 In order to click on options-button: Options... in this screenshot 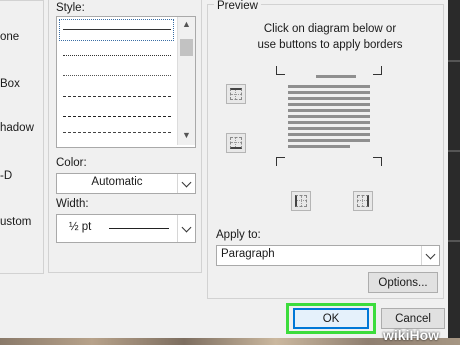, I will do `click(403, 282)`.